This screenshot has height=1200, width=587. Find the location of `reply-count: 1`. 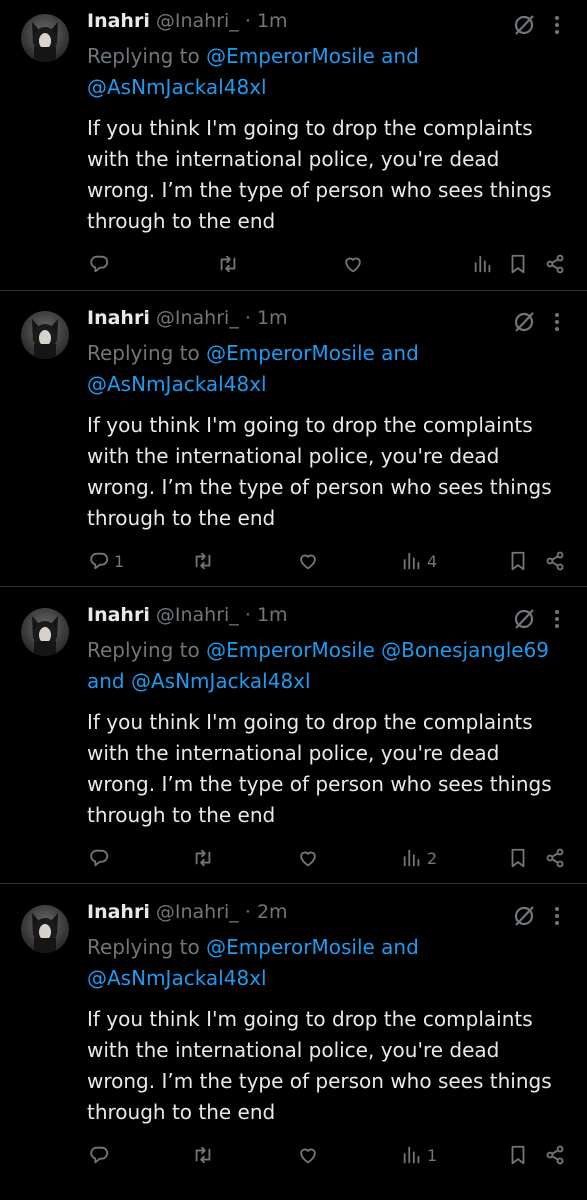

reply-count: 1 is located at coordinates (119, 561).